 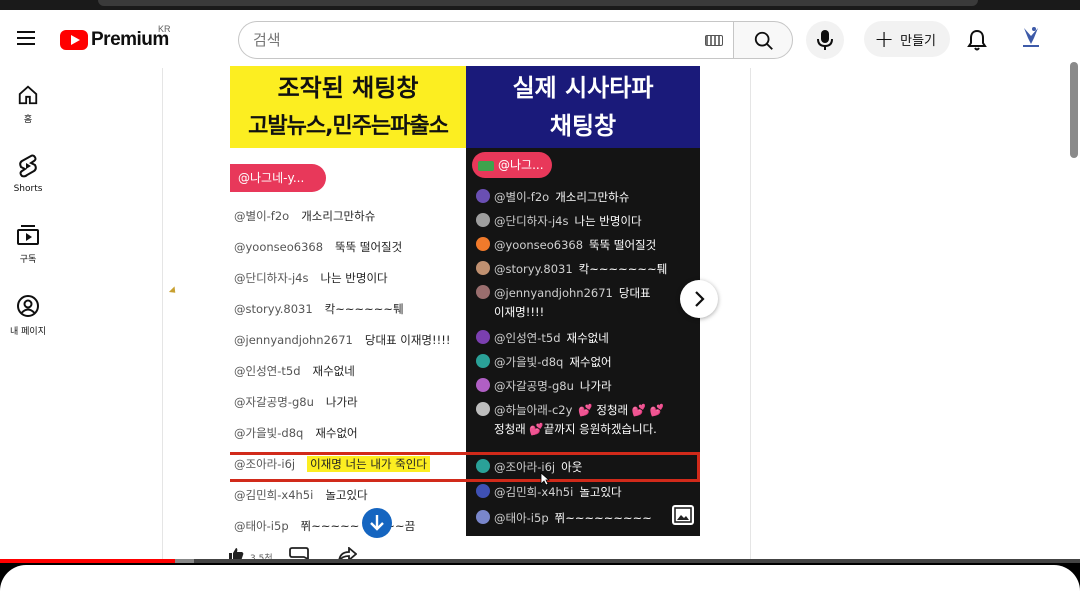 What do you see at coordinates (354, 278) in the screenshot?
I see `chat-text: 나는 반명이다` at bounding box center [354, 278].